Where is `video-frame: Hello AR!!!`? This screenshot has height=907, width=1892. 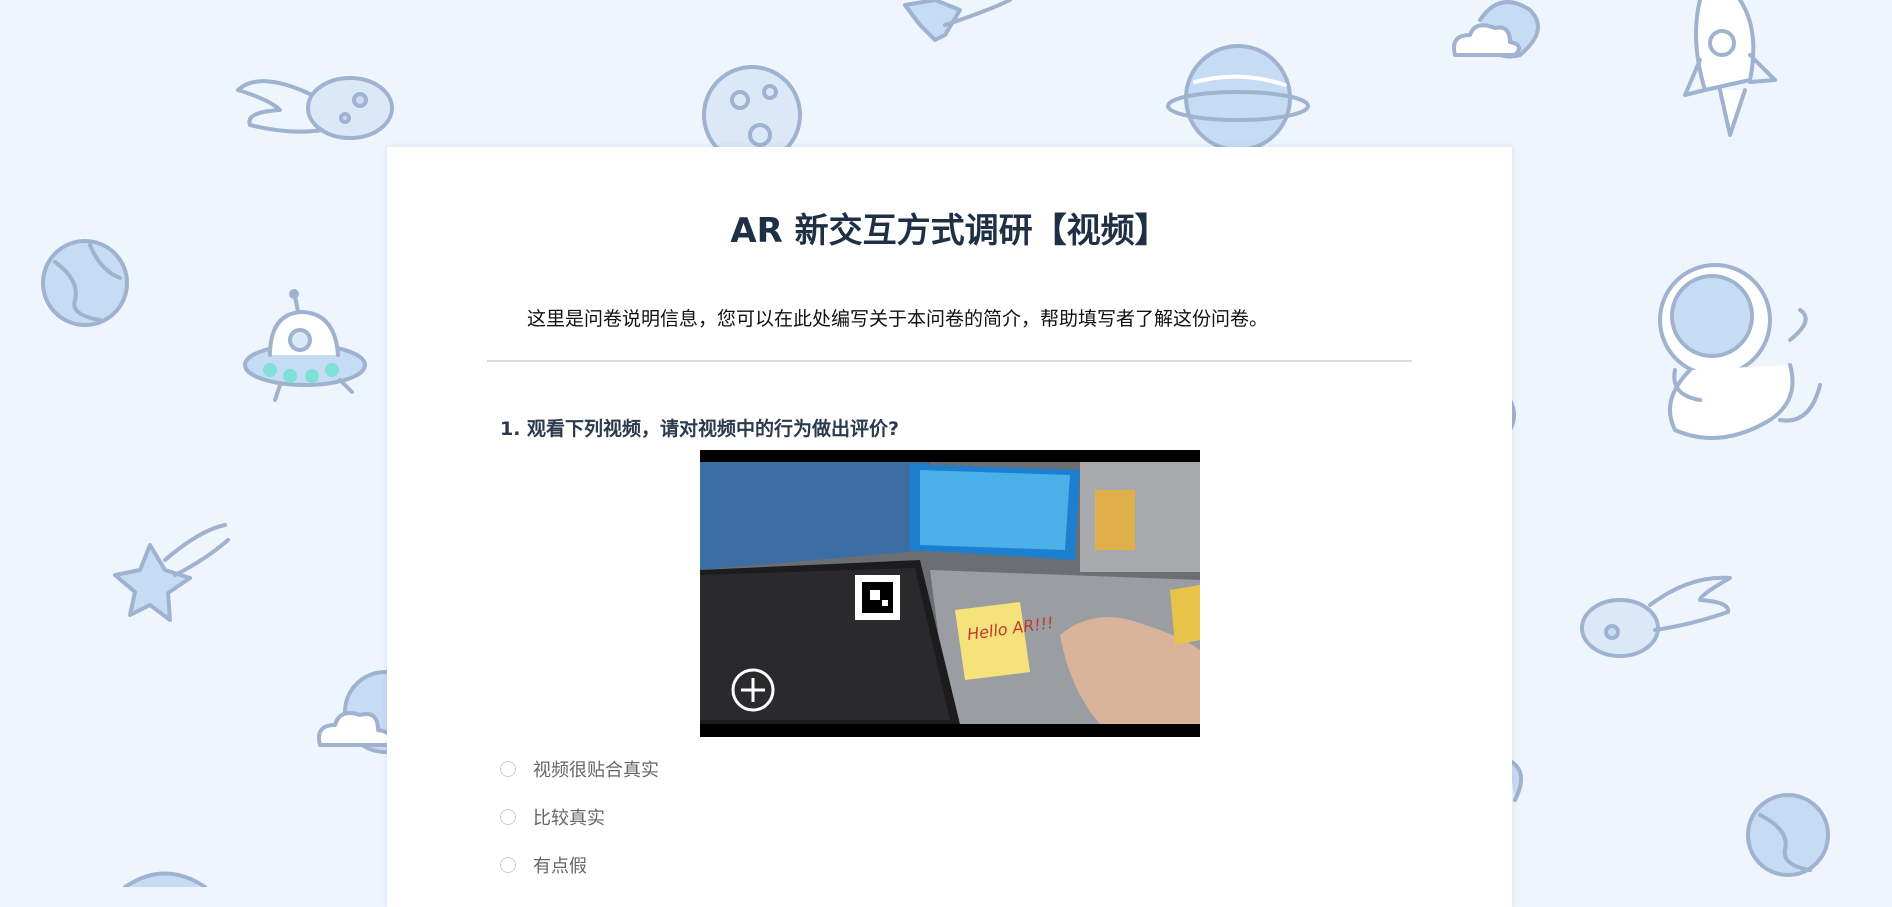 video-frame: Hello AR!!! is located at coordinates (950, 593).